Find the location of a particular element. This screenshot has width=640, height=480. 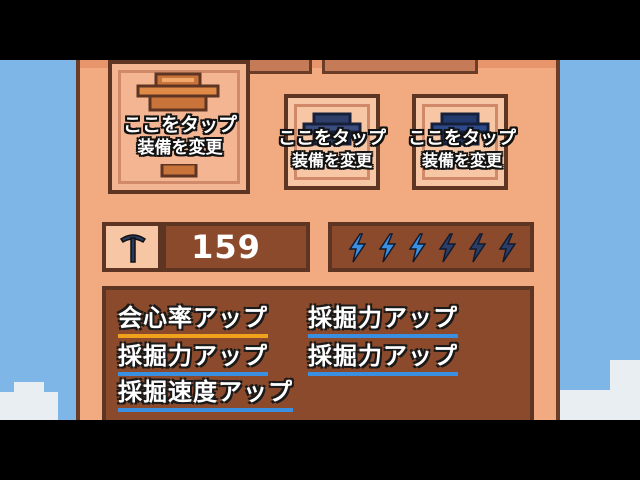

skill-text: 採掘速度アップ is located at coordinates (205, 392).